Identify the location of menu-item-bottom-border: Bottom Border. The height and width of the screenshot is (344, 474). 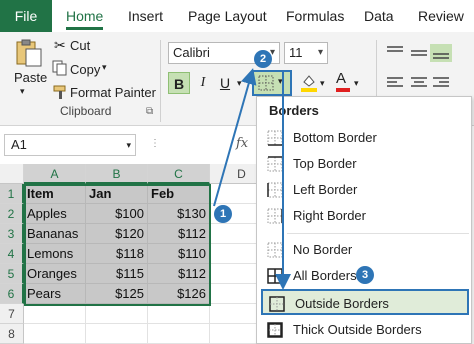
(365, 138).